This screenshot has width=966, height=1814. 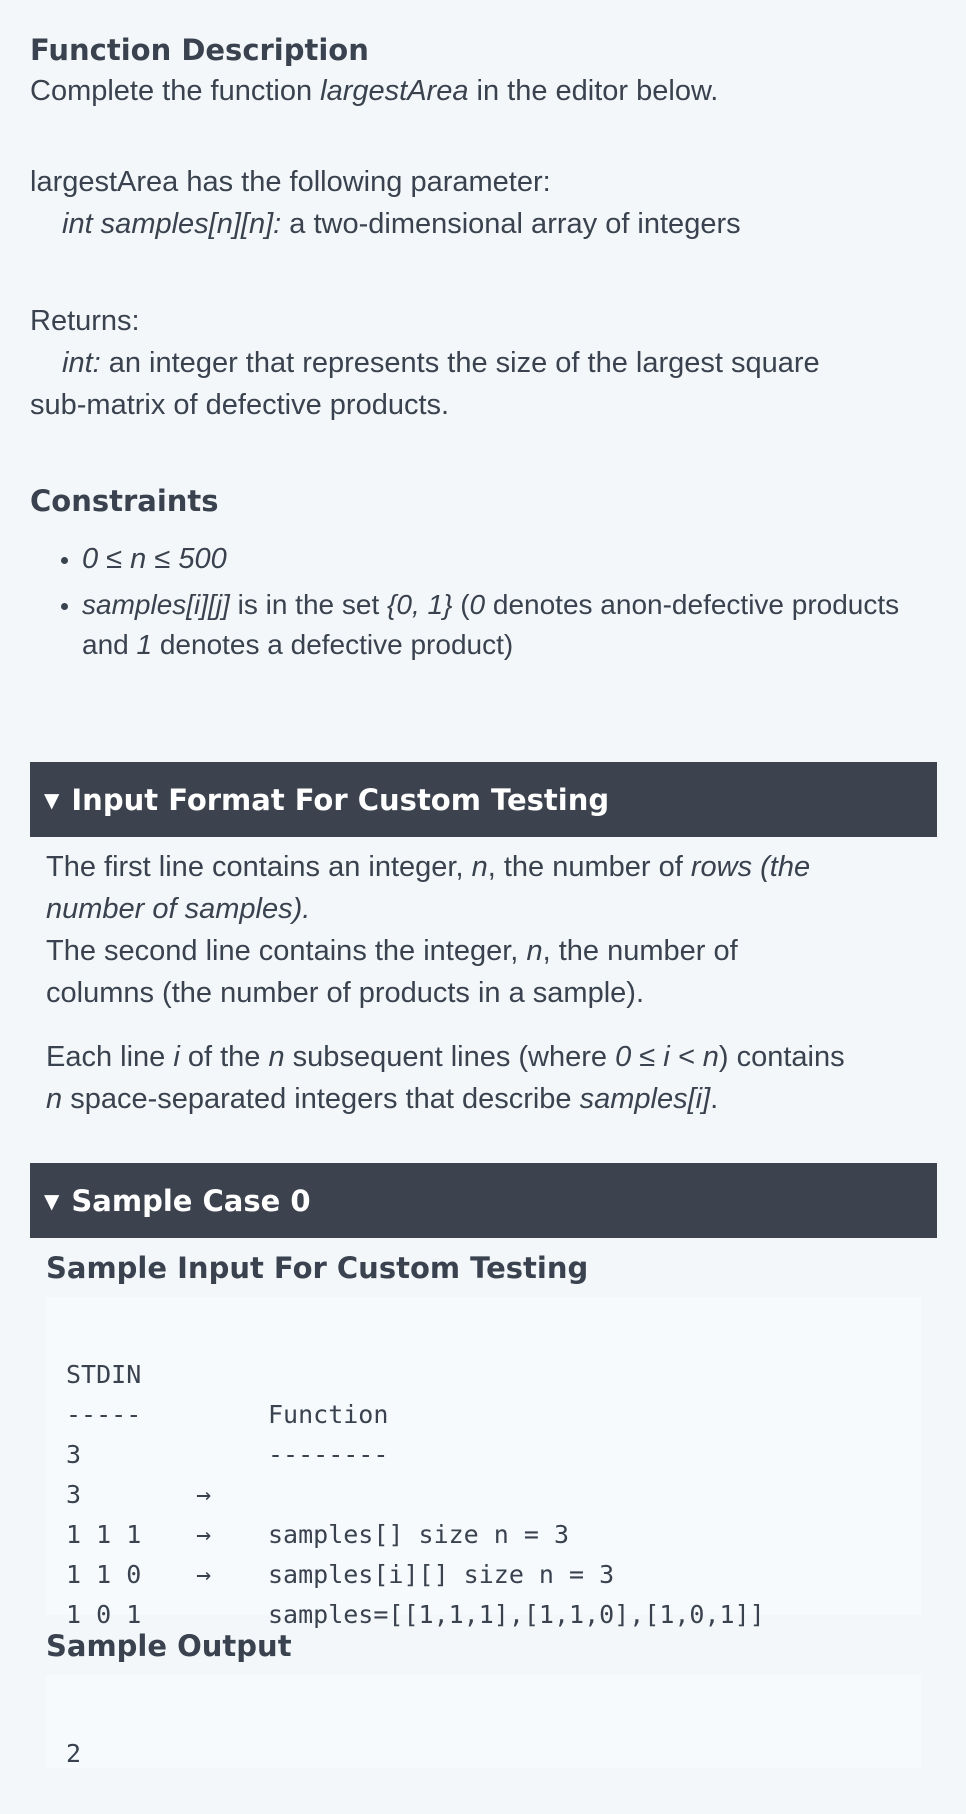 What do you see at coordinates (340, 799) in the screenshot?
I see `input-format-title: Input Format For Custom Testing` at bounding box center [340, 799].